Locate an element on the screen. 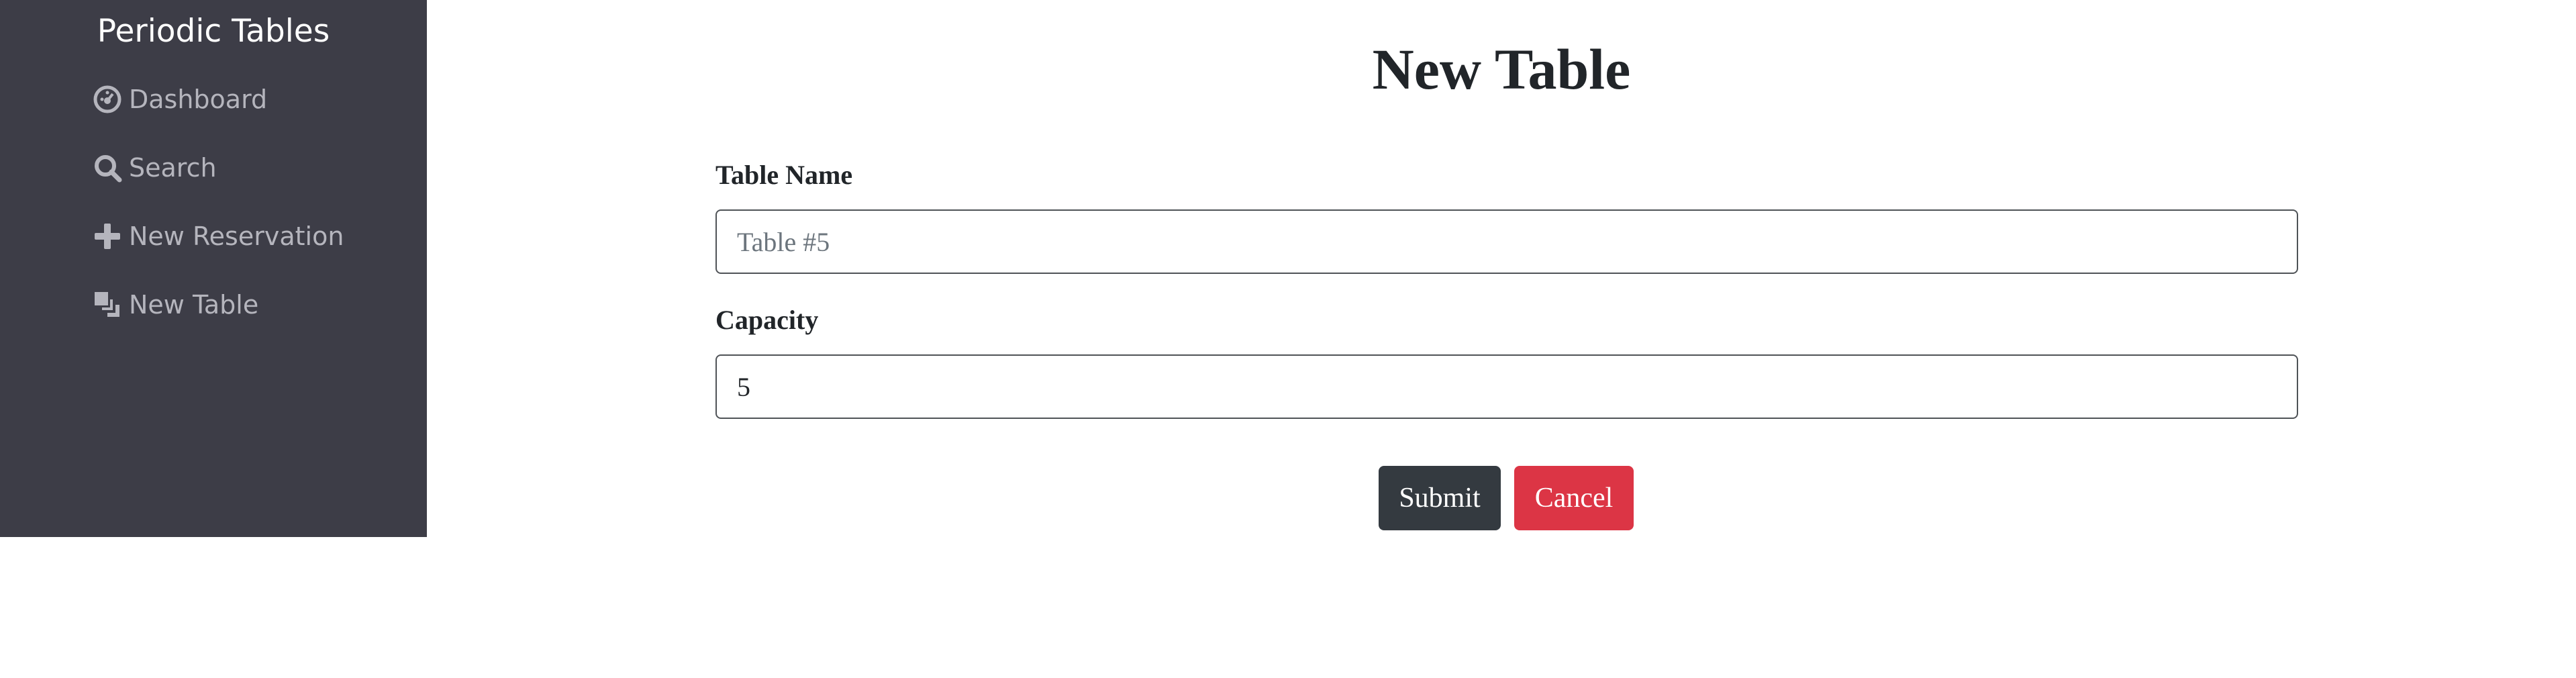  sidebar-item-label: Dashboard is located at coordinates (198, 100).